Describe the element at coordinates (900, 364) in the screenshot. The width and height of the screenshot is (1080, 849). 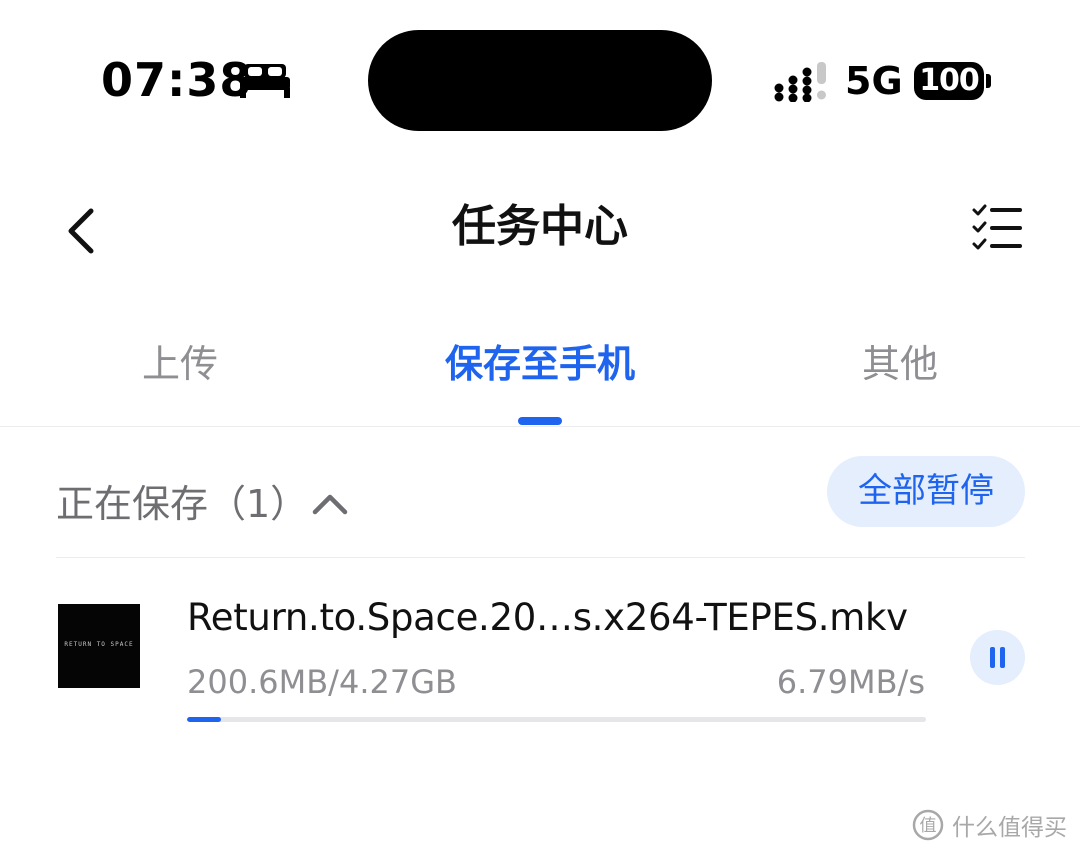
I see `tab-other: 其他` at that location.